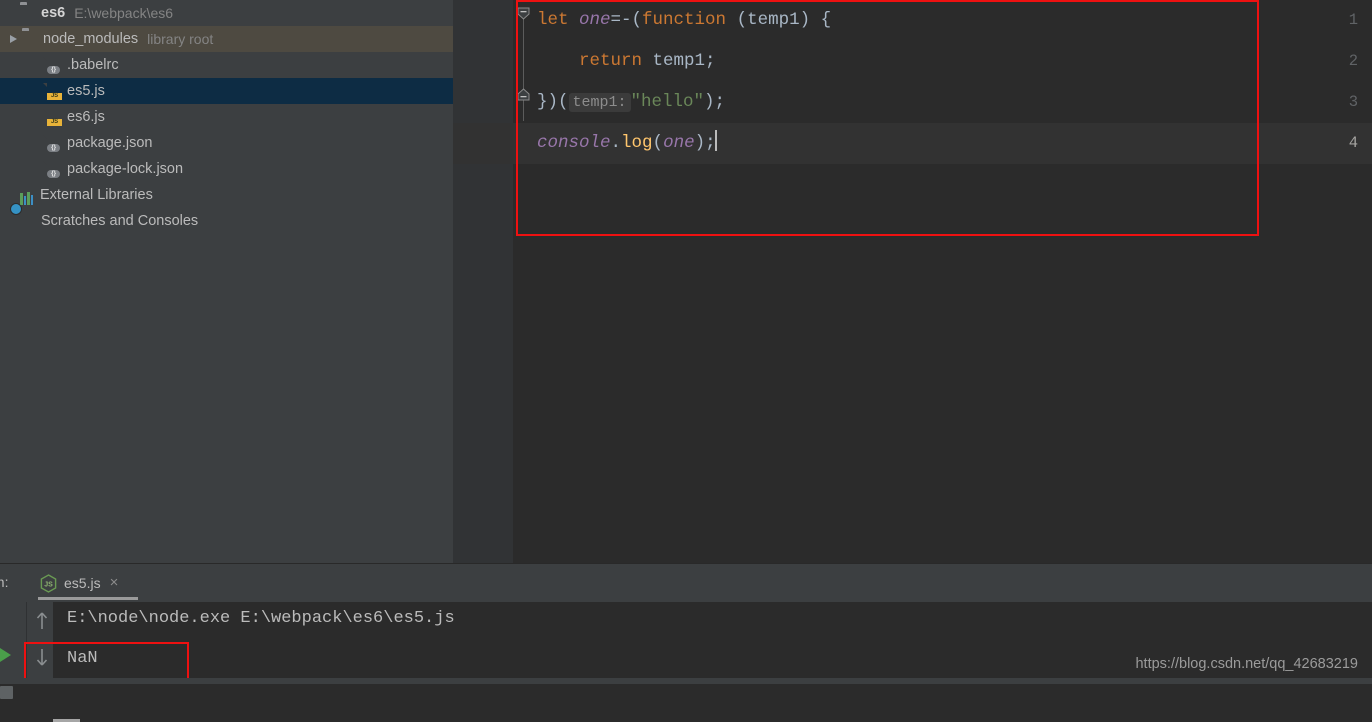  I want to click on tree-item-label: es6.js, so click(86, 117).